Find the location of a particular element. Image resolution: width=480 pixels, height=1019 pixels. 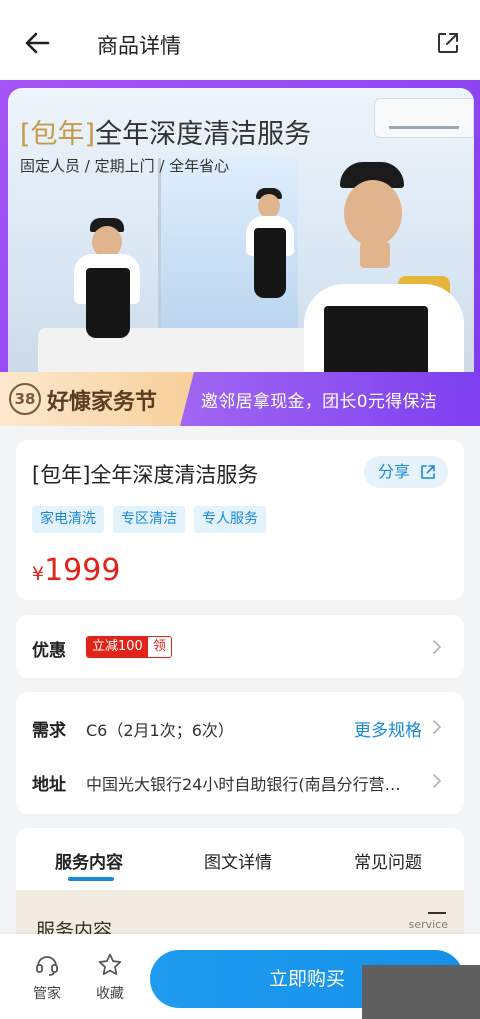

product-tag: 专区清洁 is located at coordinates (149, 519).